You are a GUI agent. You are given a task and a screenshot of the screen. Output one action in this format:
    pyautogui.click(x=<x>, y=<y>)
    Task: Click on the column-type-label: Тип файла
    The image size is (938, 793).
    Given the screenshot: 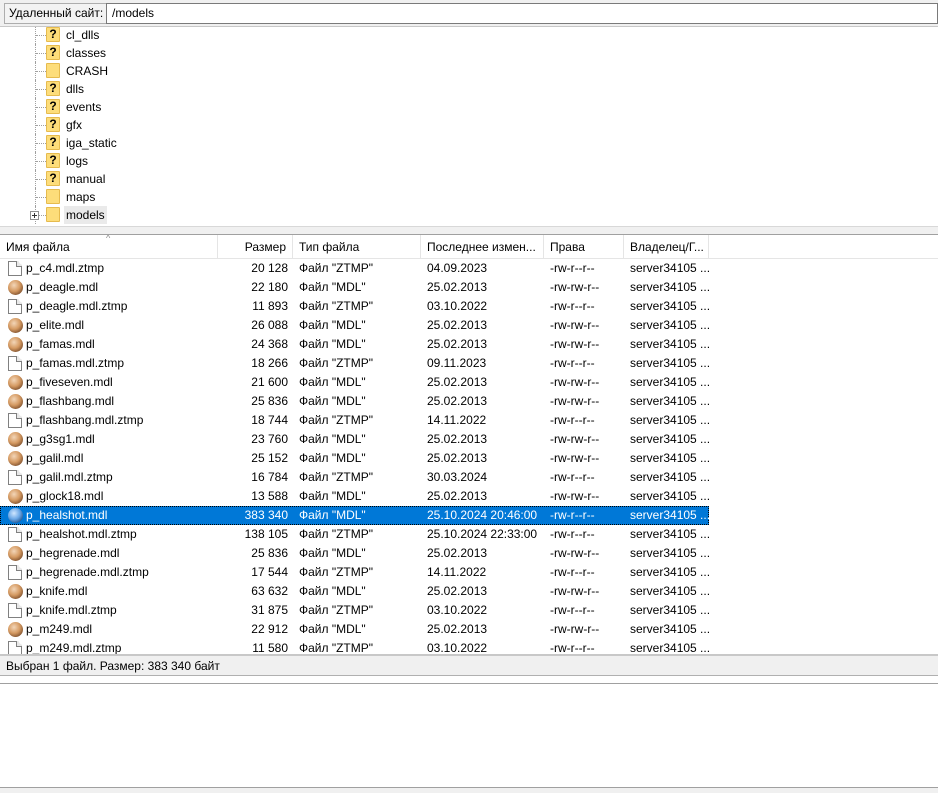 What is the action you would take?
    pyautogui.click(x=329, y=247)
    